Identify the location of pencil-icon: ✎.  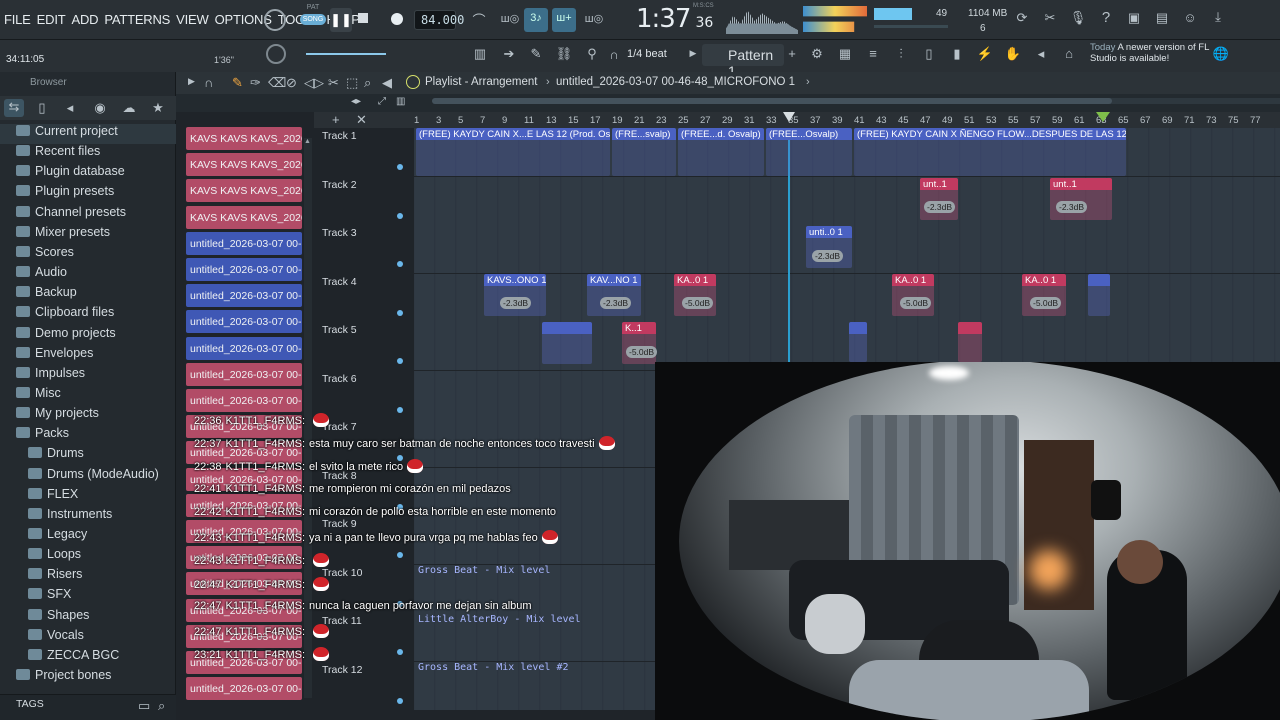
(237, 83).